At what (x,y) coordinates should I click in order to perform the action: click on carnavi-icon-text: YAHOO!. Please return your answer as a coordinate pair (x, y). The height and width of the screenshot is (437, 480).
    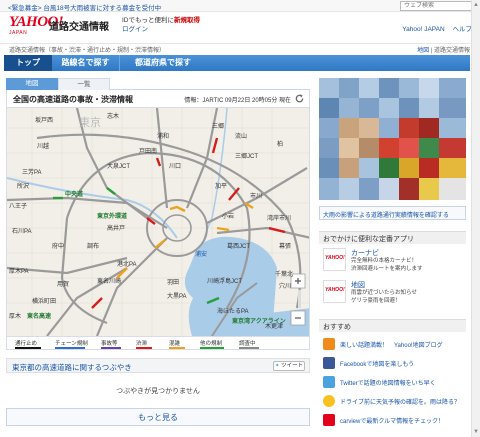
    Looking at the image, I should click on (335, 258).